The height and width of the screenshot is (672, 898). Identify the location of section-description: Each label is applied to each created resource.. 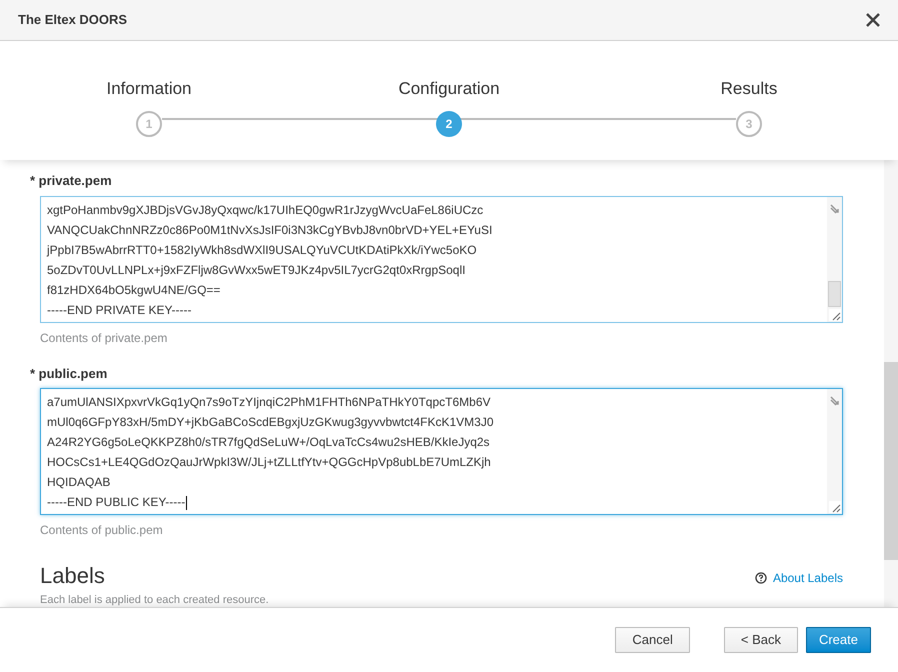
(155, 600).